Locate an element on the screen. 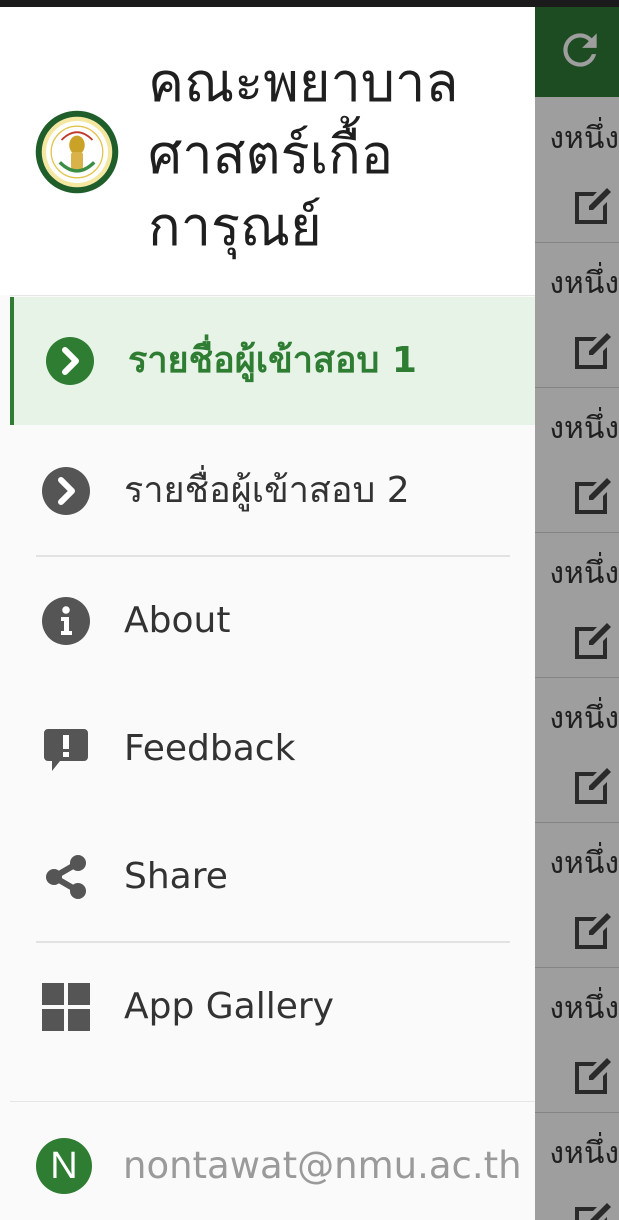  menu-item-label: Feedback is located at coordinates (210, 748).